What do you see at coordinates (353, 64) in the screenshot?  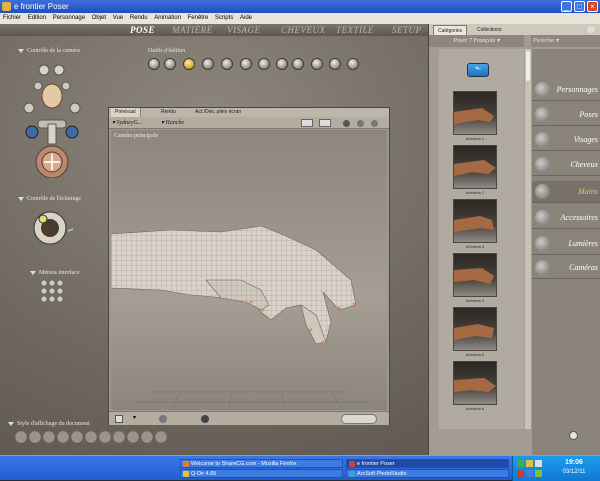 I see `direct-manipulation-tool-icon` at bounding box center [353, 64].